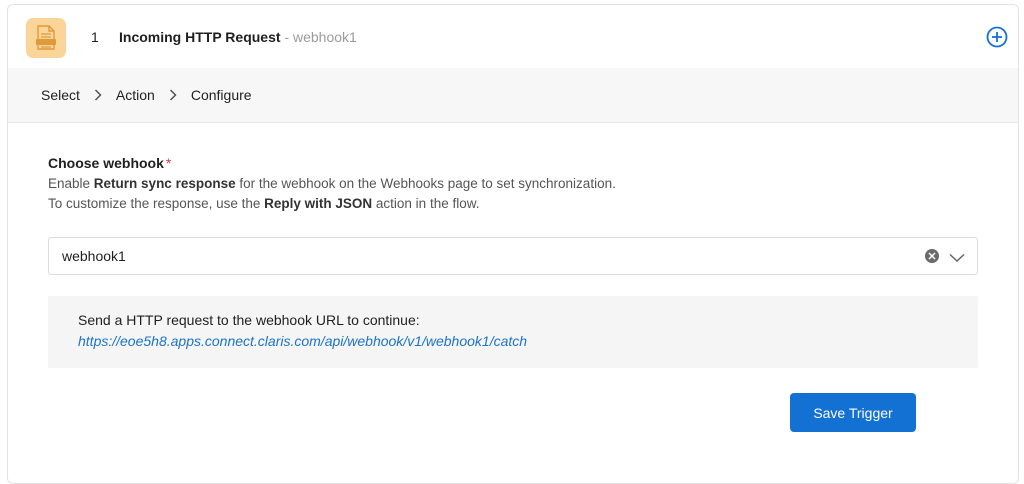  Describe the element at coordinates (135, 95) in the screenshot. I see `breadcrumb-action: Action` at that location.